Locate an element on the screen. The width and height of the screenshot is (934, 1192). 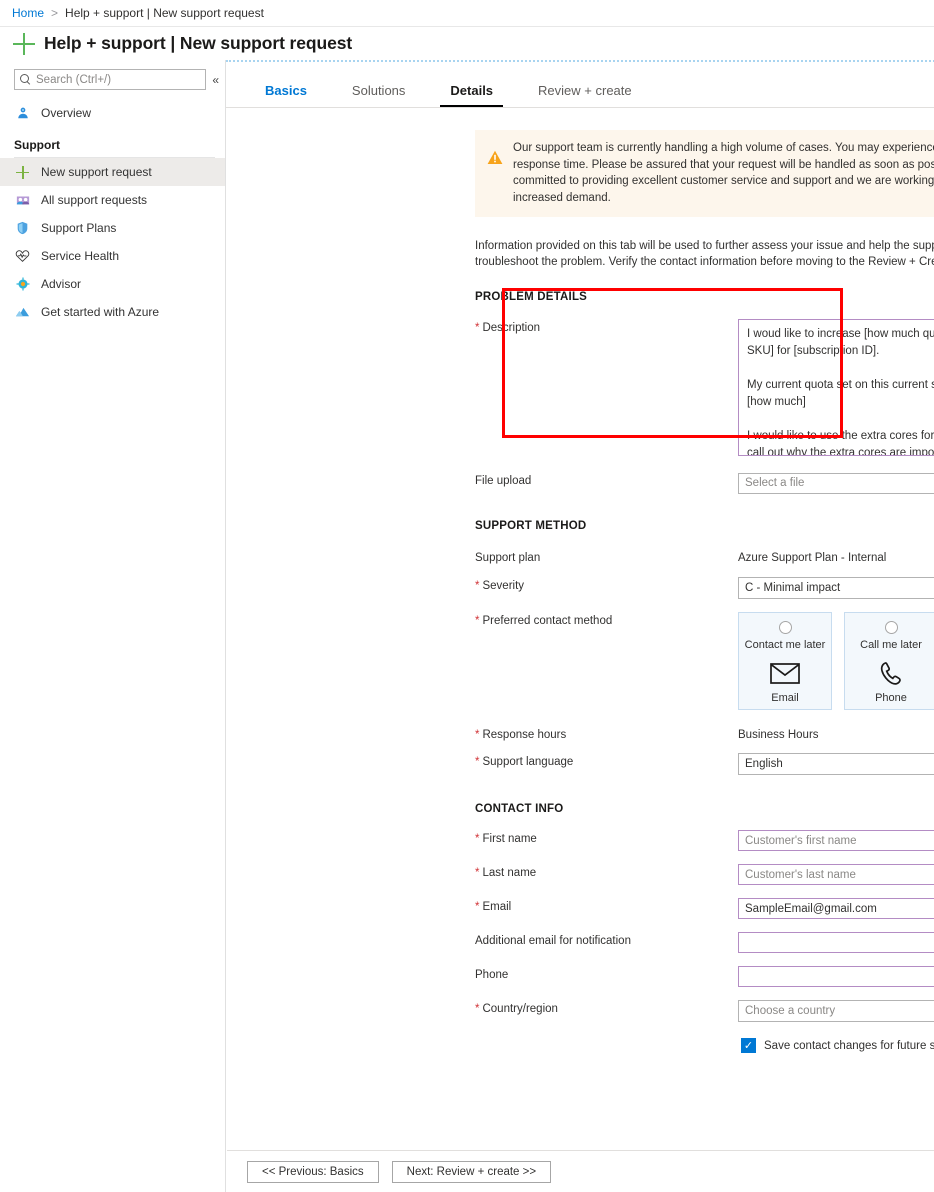
severity-field-wrap: C - Minimal impact ⌄ is located at coordinates (836, 588).